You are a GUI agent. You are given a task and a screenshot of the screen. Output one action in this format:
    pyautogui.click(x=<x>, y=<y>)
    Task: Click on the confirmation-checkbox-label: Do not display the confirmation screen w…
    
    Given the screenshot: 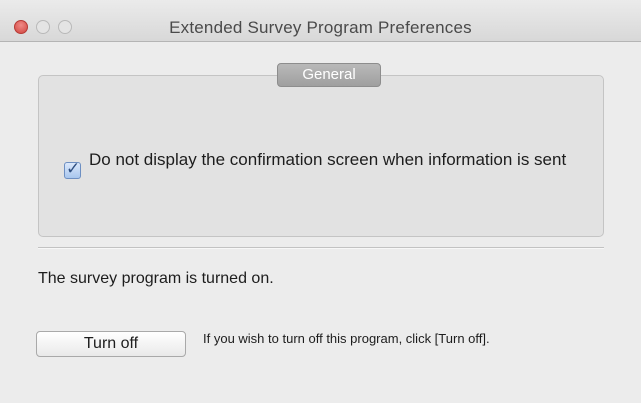 What is the action you would take?
    pyautogui.click(x=344, y=160)
    